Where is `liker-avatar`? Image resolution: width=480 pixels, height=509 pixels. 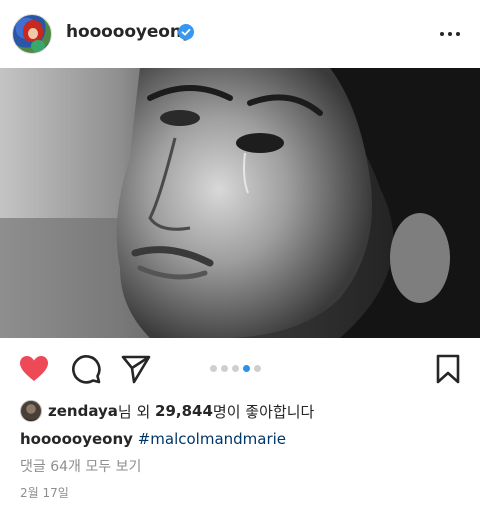 liker-avatar is located at coordinates (31, 411).